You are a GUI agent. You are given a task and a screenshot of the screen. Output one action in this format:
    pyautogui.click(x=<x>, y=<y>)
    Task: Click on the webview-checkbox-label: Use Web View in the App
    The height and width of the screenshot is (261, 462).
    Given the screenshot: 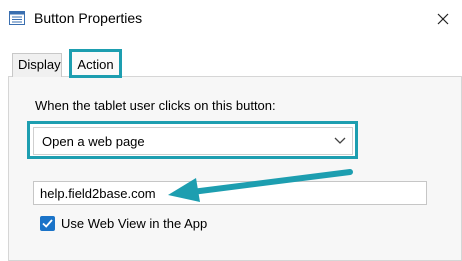 What is the action you would take?
    pyautogui.click(x=134, y=223)
    